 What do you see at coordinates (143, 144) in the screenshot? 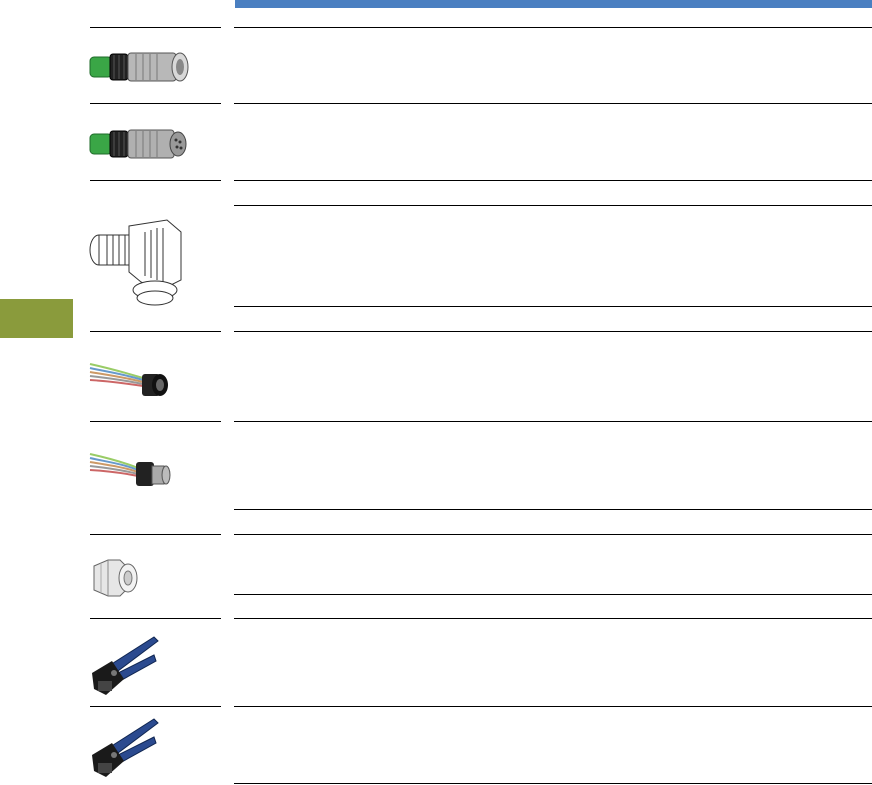
I see `straight-male-connector-image` at bounding box center [143, 144].